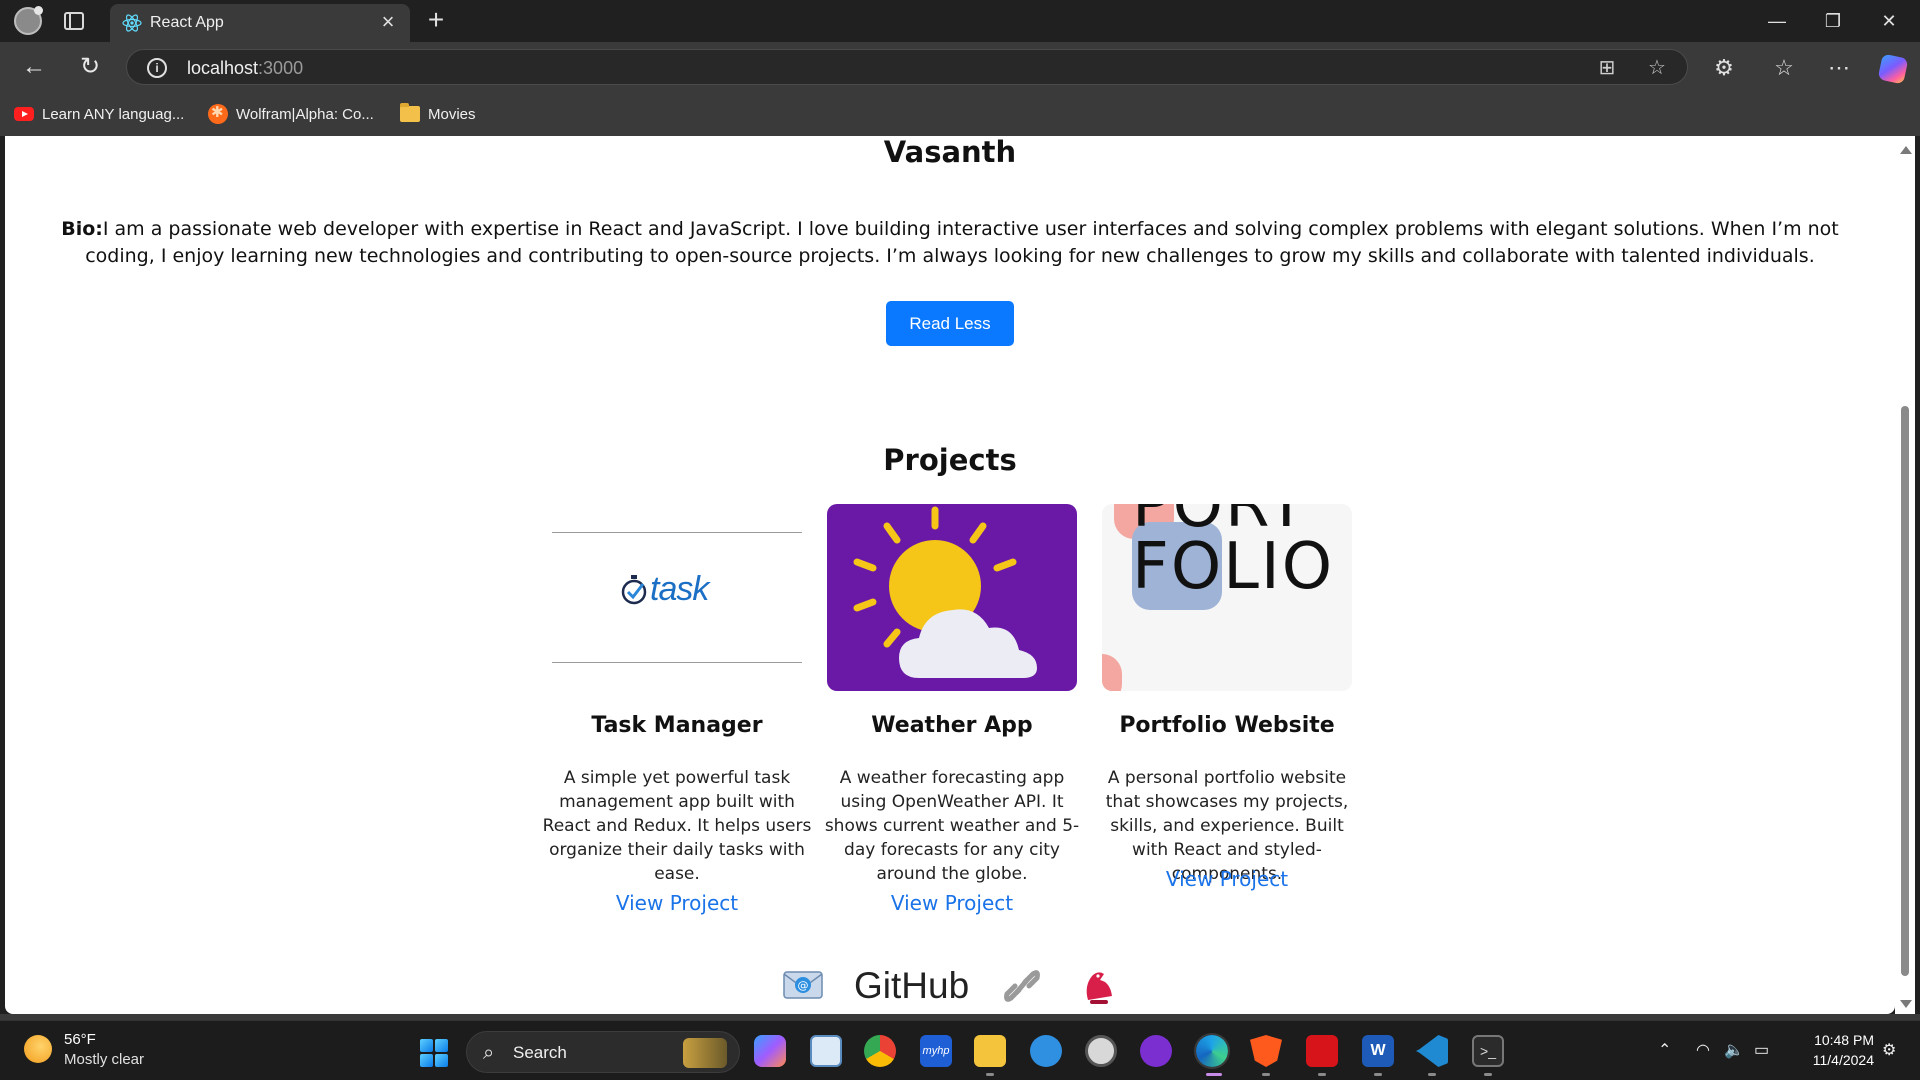  Describe the element at coordinates (489, 1053) in the screenshot. I see `search-icon: ⌕` at that location.